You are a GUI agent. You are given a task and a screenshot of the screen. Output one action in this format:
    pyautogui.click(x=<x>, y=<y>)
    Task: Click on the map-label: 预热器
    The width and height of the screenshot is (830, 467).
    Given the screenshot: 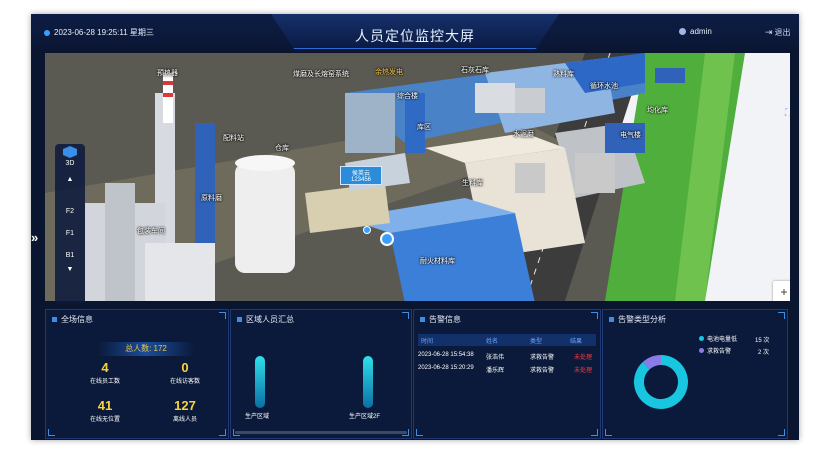 What is the action you would take?
    pyautogui.click(x=167, y=73)
    